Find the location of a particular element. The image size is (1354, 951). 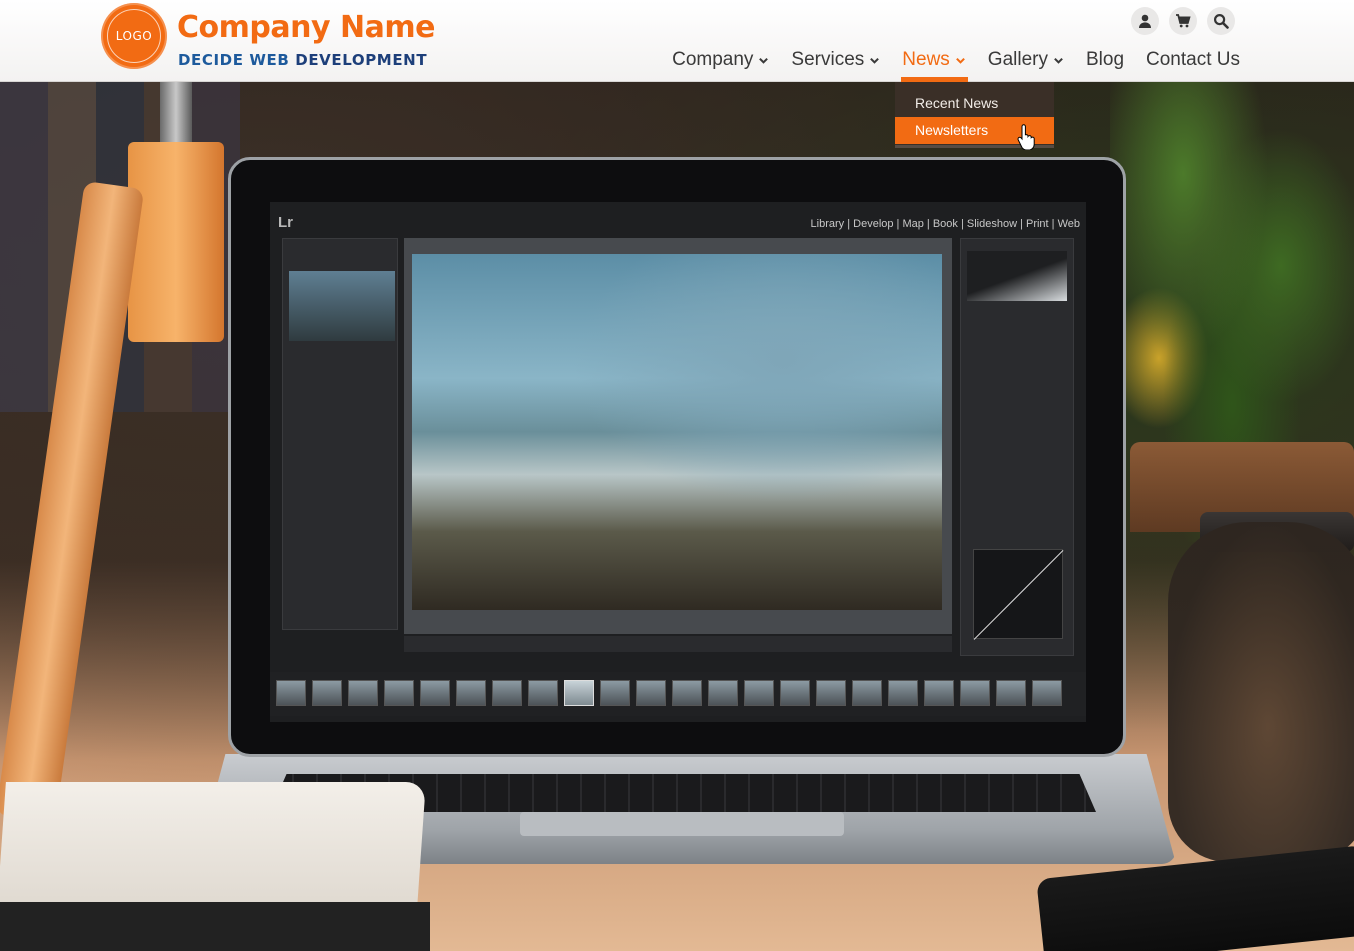

nav-item-services: Services is located at coordinates (835, 60).